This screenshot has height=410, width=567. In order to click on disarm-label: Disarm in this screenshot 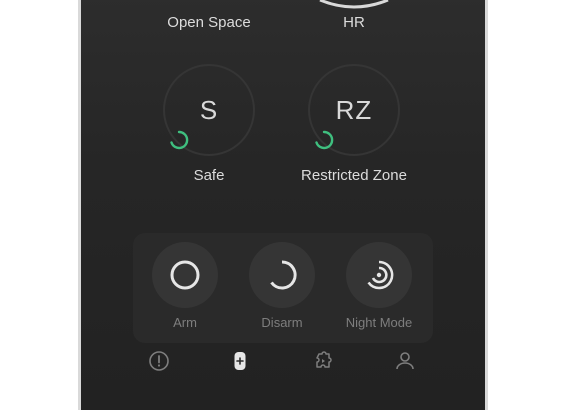, I will do `click(282, 322)`.